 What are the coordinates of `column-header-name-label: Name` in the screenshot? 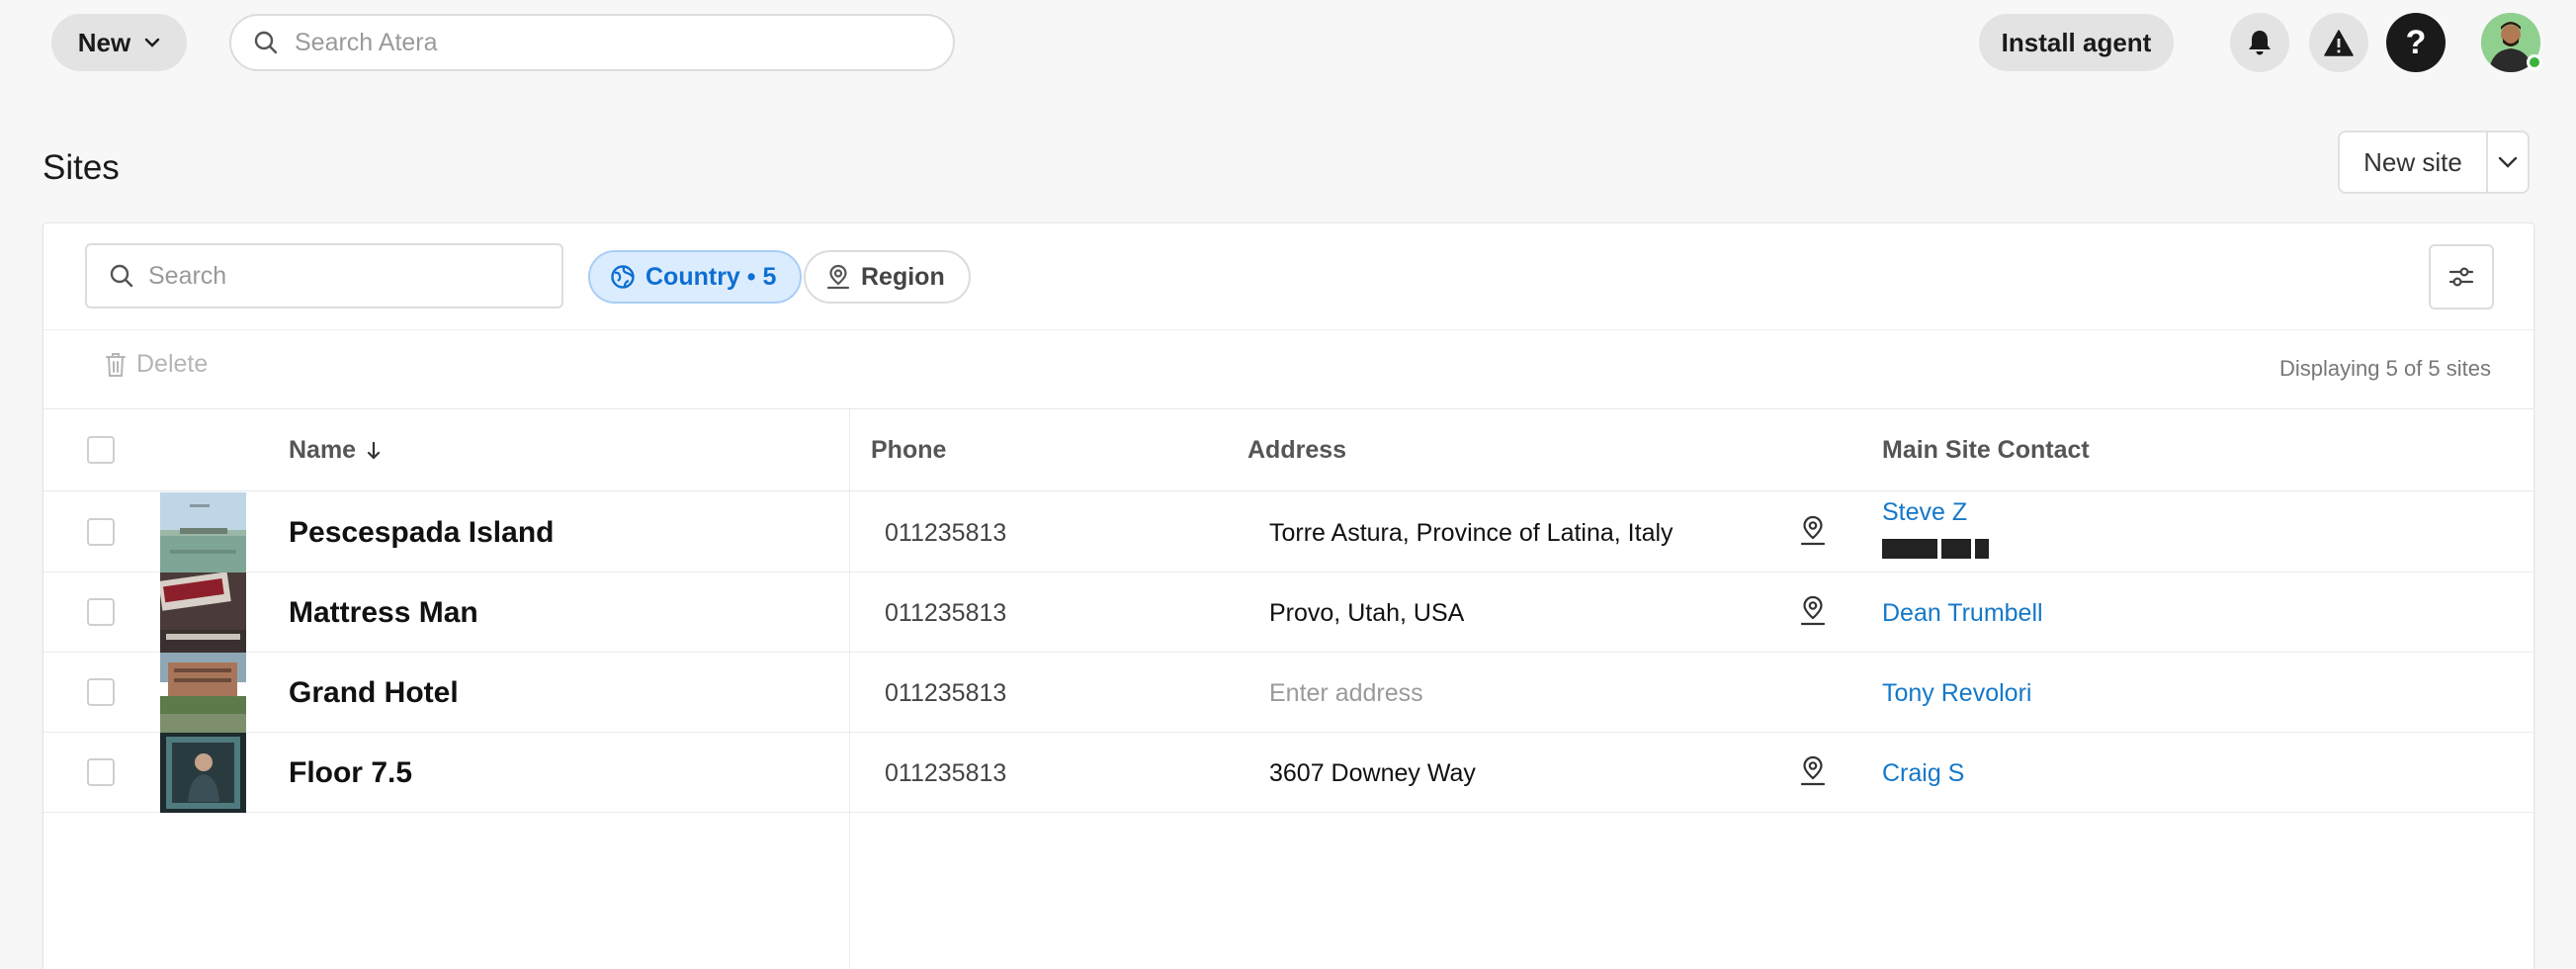 It's located at (323, 450).